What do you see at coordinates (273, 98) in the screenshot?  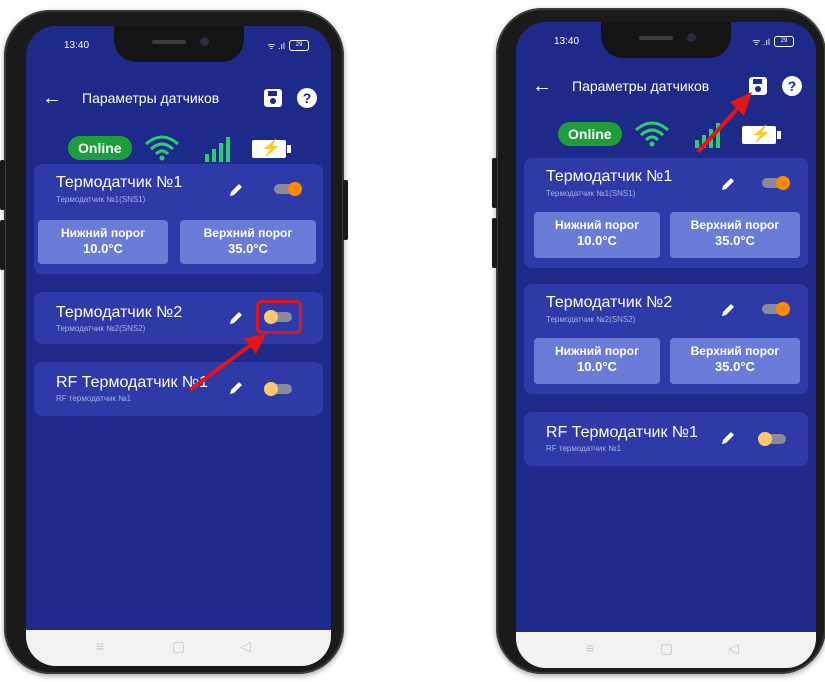 I see `save-icon` at bounding box center [273, 98].